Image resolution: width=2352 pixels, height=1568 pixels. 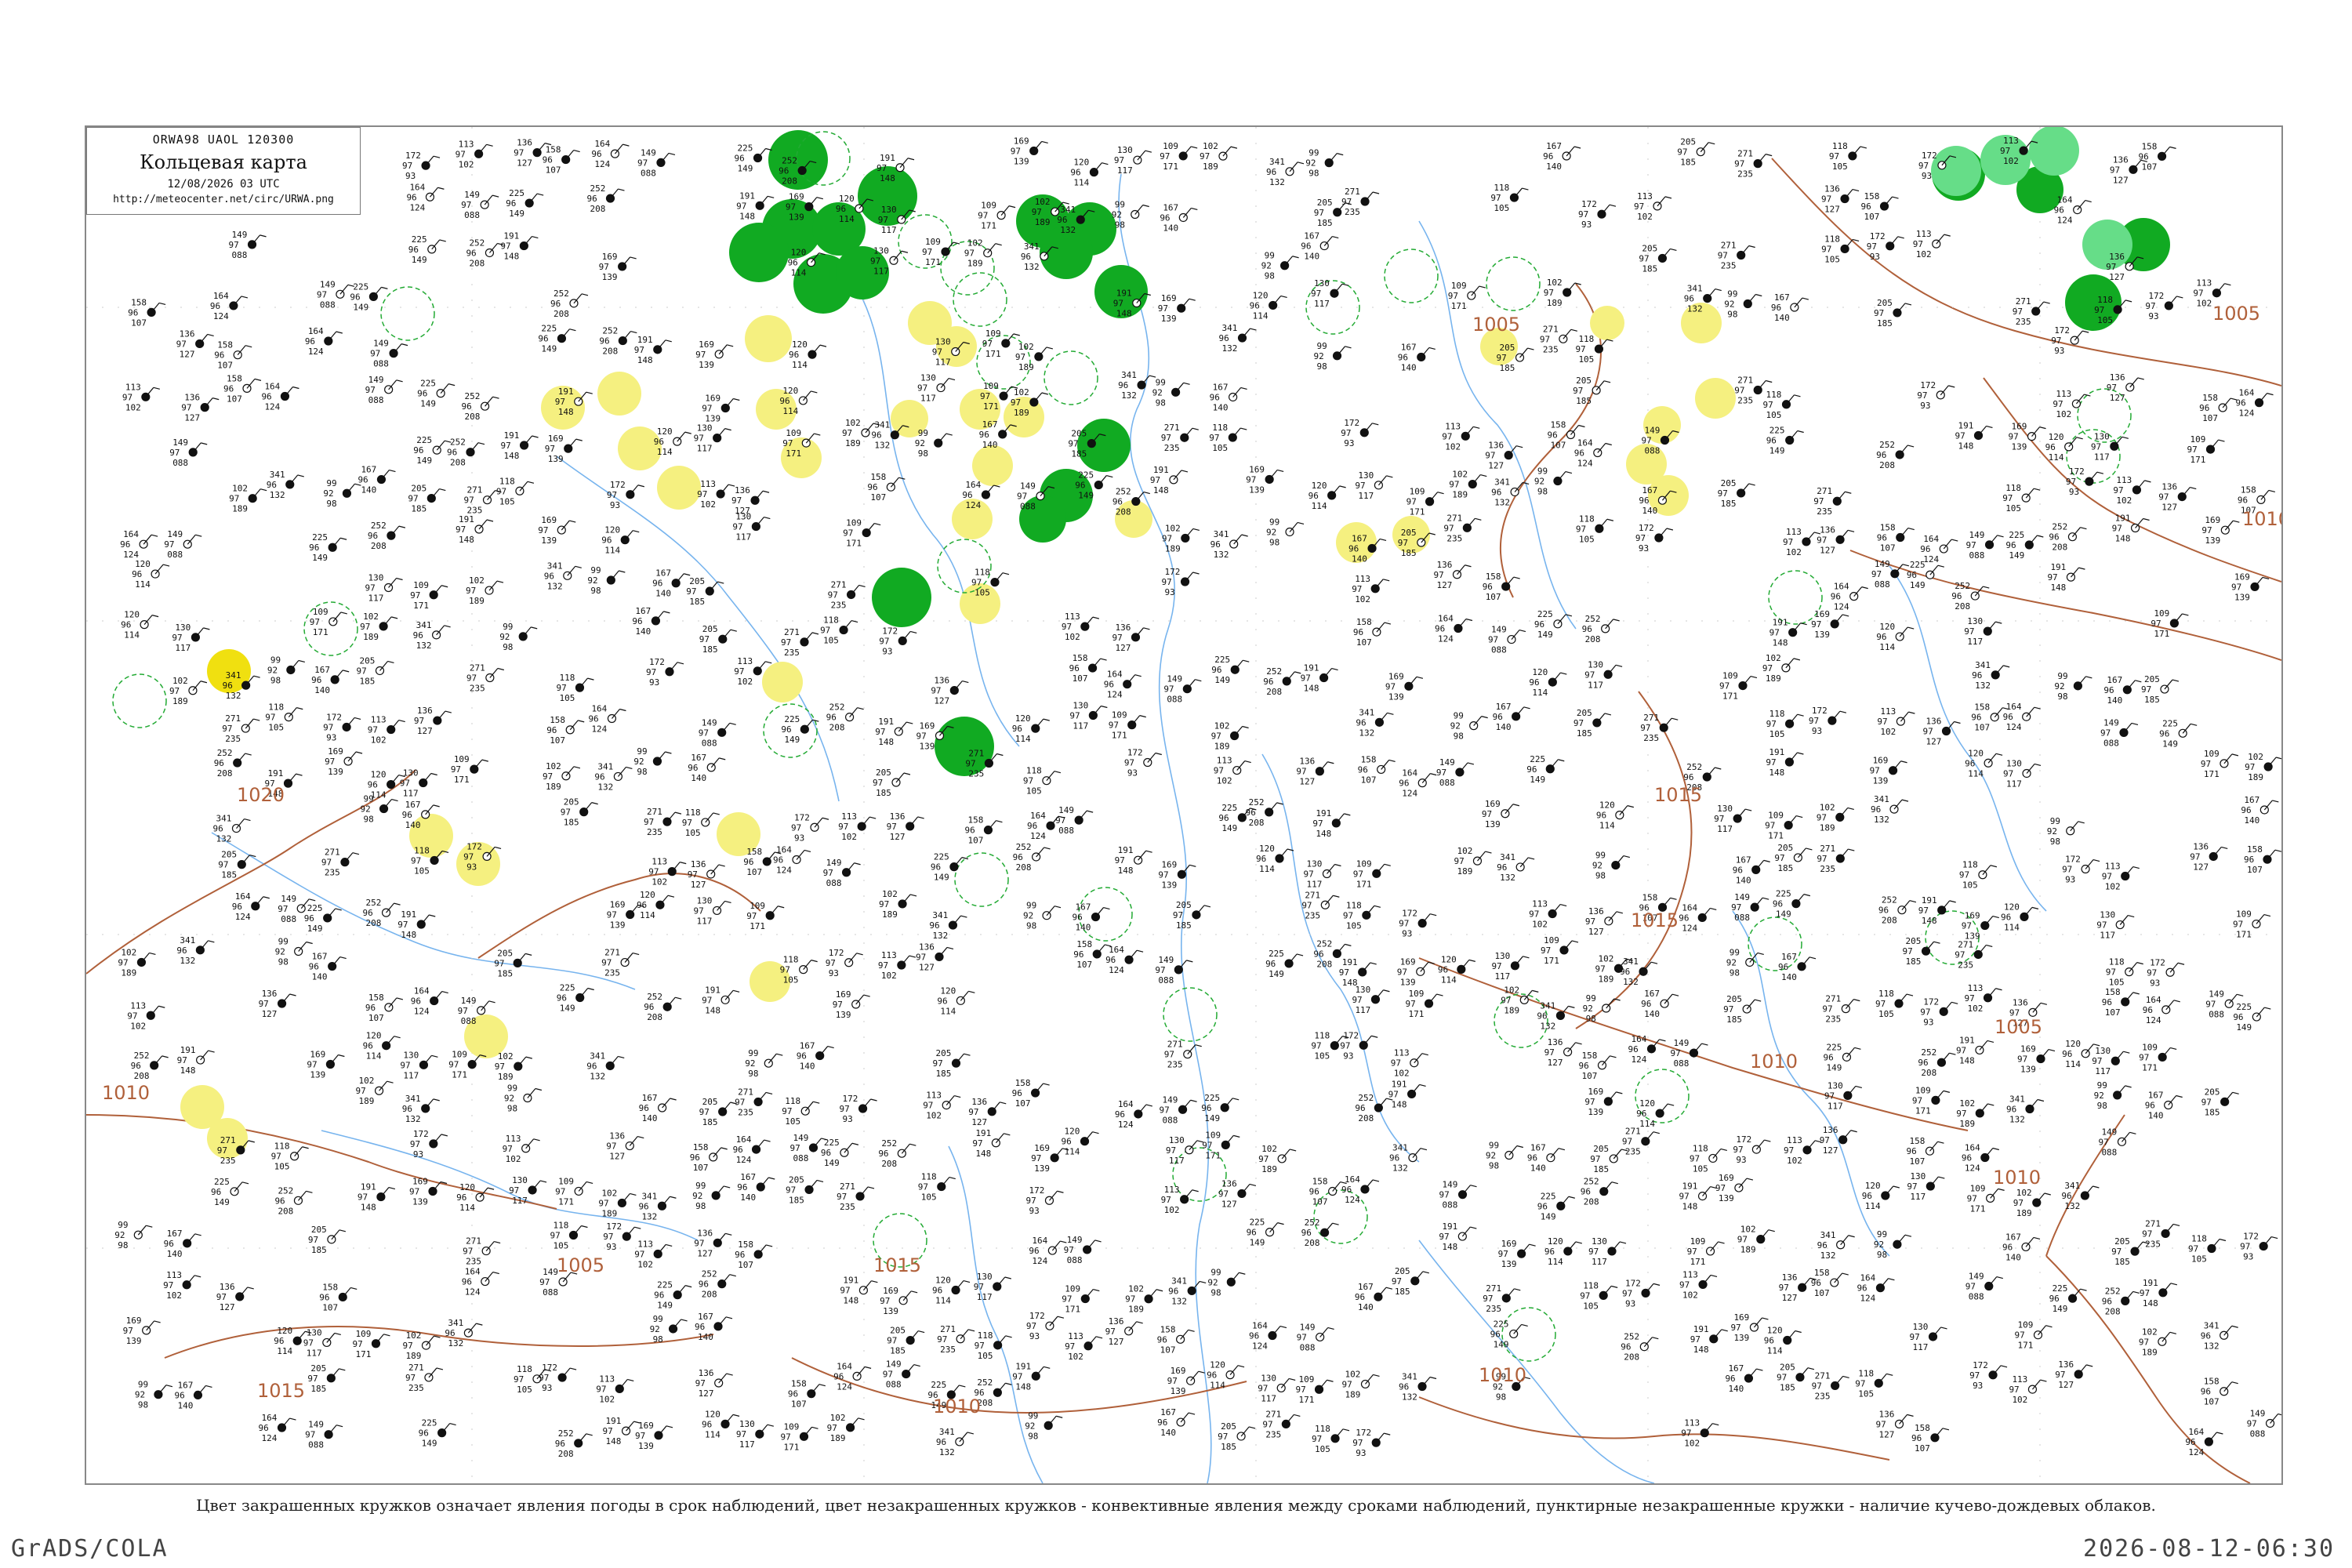 I want to click on station-pressure: 130, so click(x=1366, y=475).